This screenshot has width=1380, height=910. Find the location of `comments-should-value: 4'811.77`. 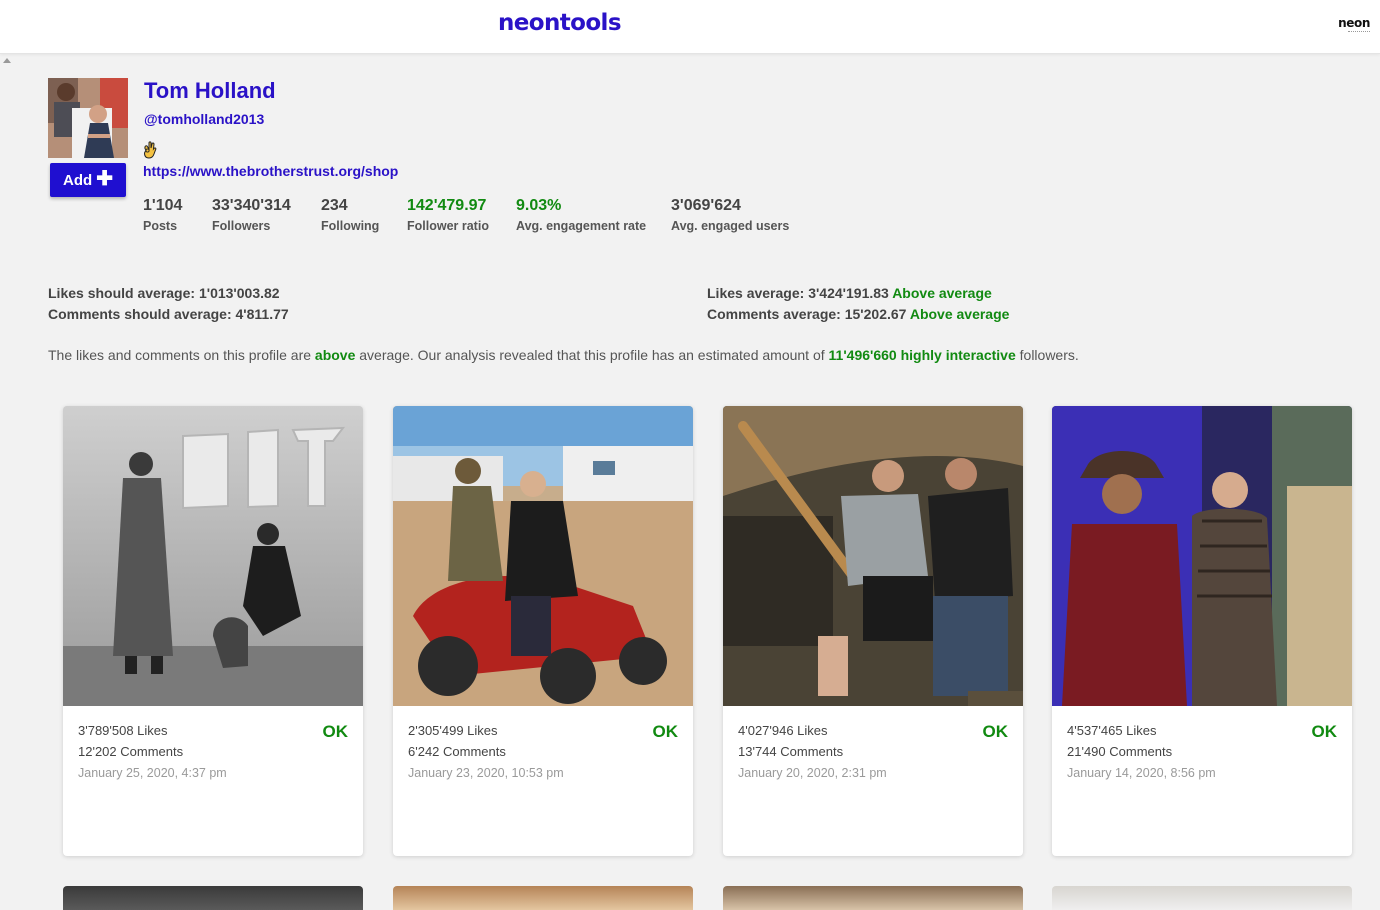

comments-should-value: 4'811.77 is located at coordinates (262, 314).